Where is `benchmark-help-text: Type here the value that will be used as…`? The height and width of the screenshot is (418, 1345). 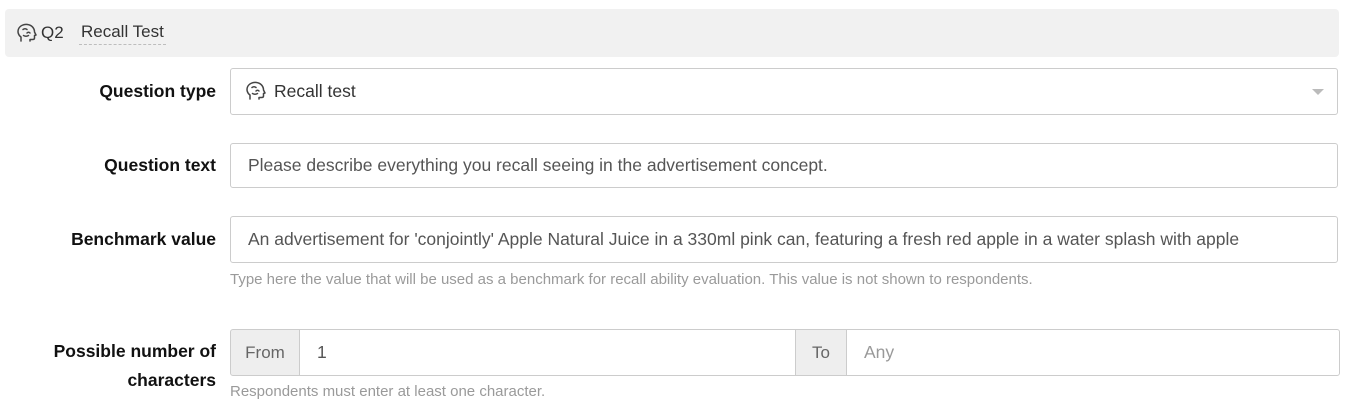
benchmark-help-text: Type here the value that will be used as… is located at coordinates (631, 279).